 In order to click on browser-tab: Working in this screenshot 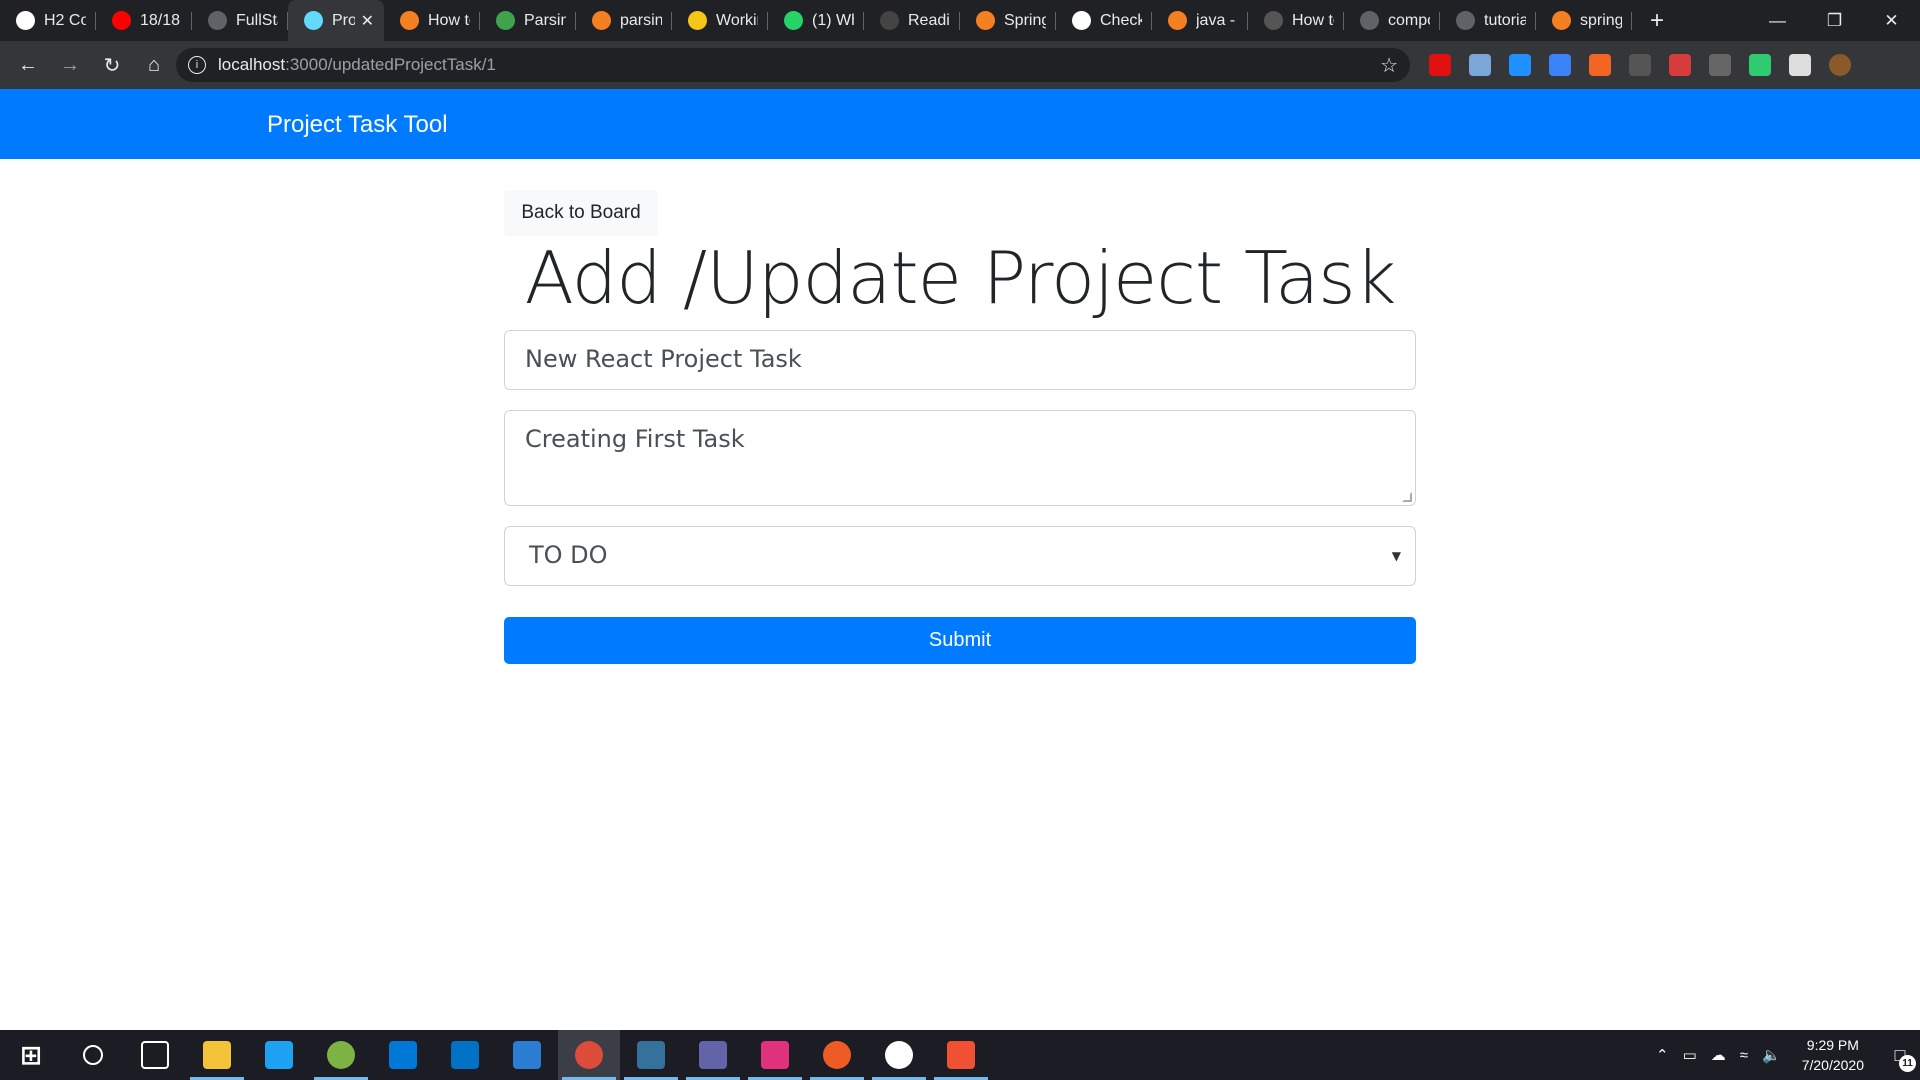, I will do `click(720, 20)`.